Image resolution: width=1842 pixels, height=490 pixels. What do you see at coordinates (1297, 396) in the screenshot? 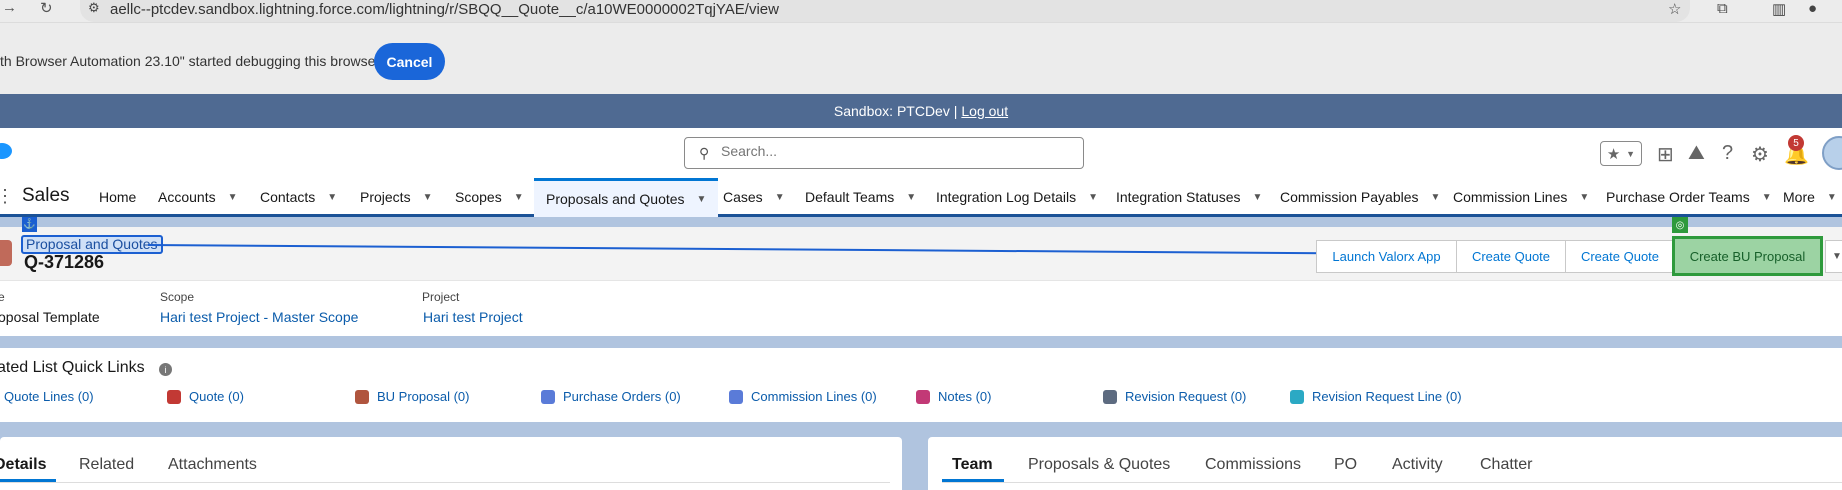
I see `revision-line-icon` at bounding box center [1297, 396].